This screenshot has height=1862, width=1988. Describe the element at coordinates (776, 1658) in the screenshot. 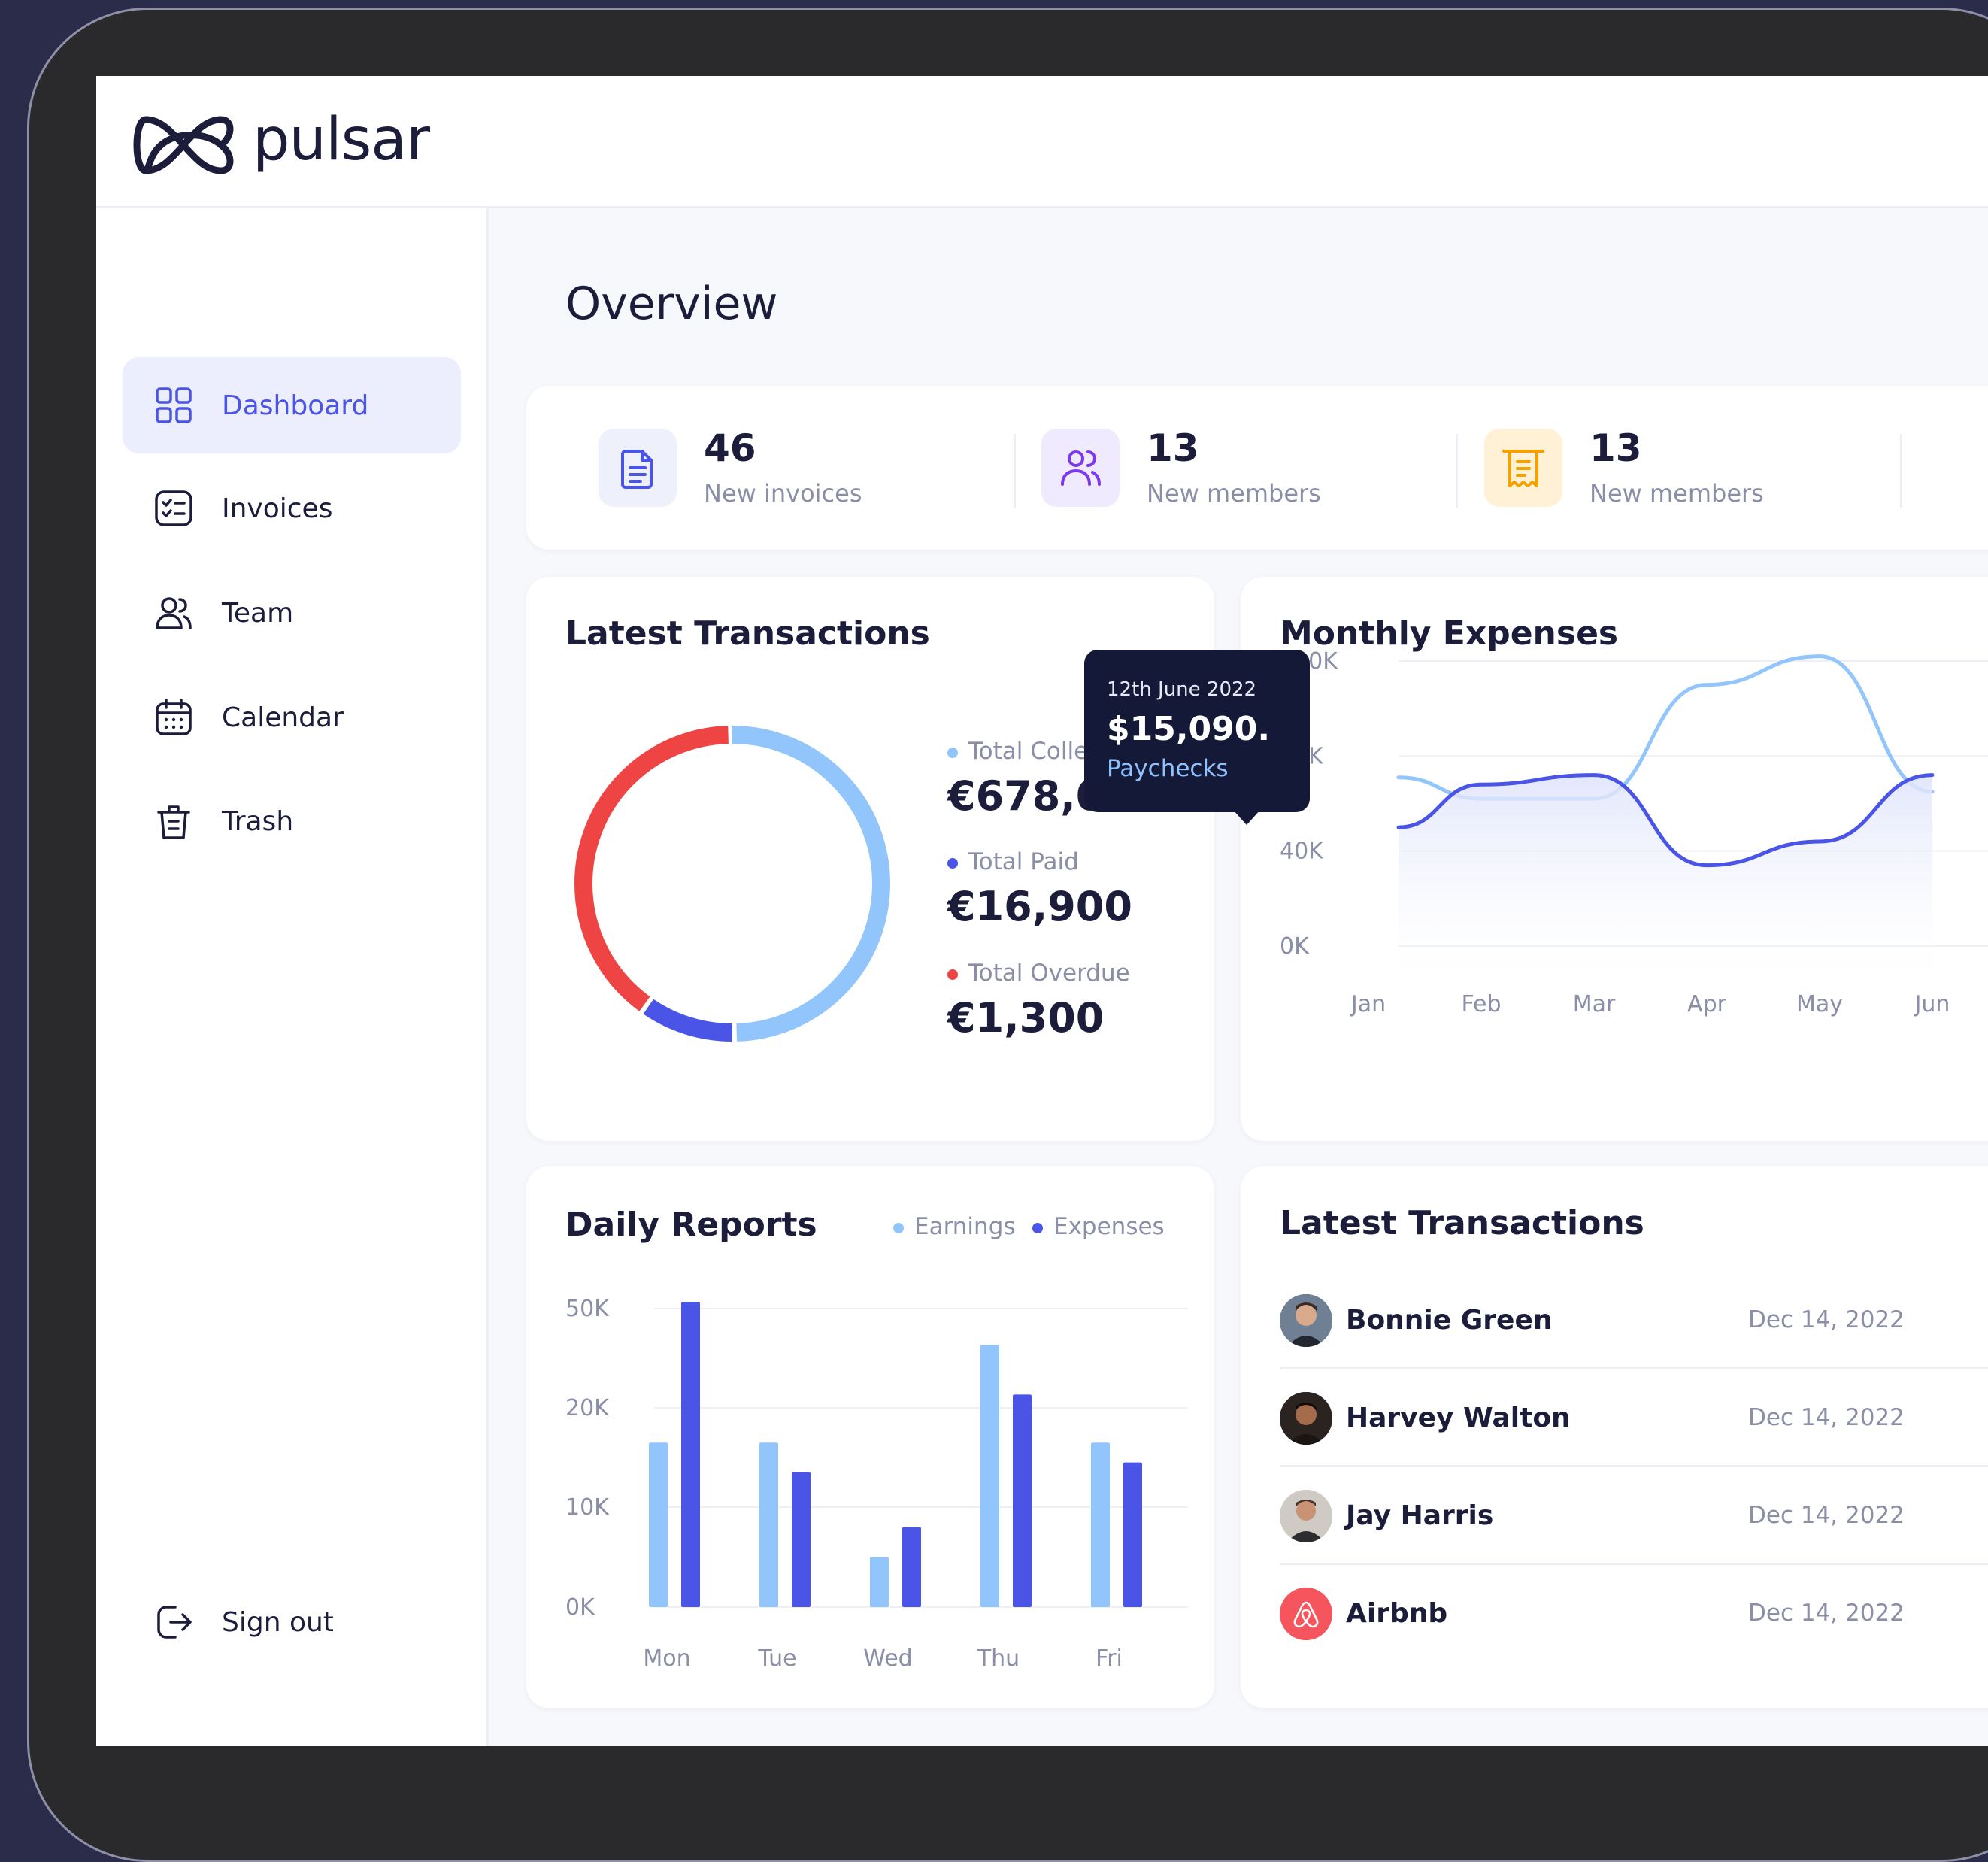

I see `x-tick-label: Tue` at that location.